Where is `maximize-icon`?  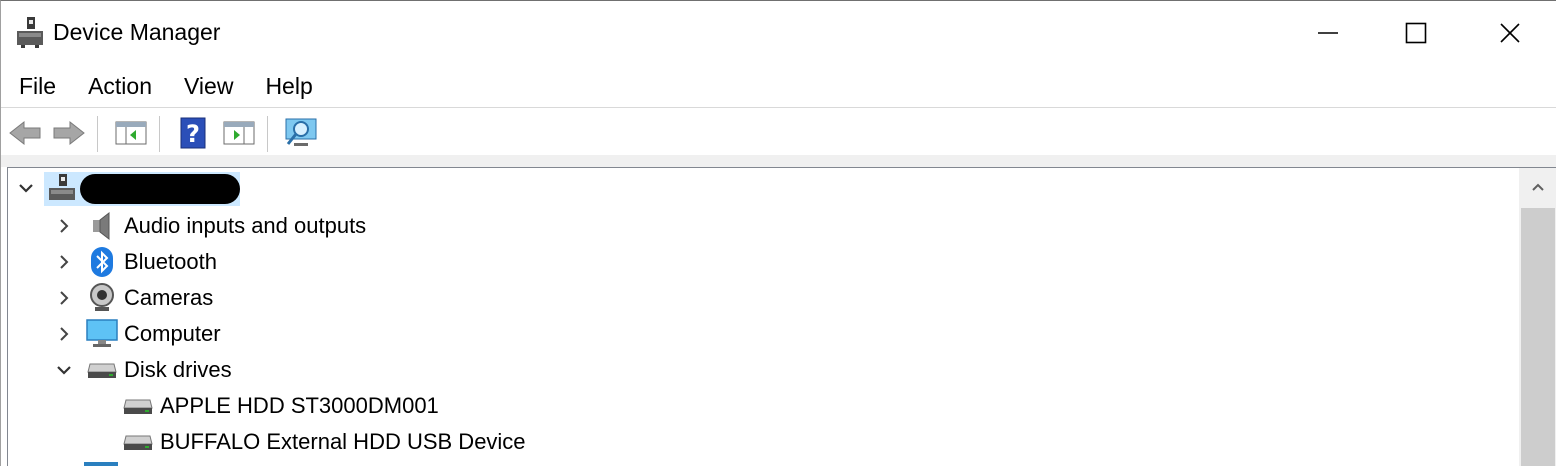
maximize-icon is located at coordinates (1416, 33).